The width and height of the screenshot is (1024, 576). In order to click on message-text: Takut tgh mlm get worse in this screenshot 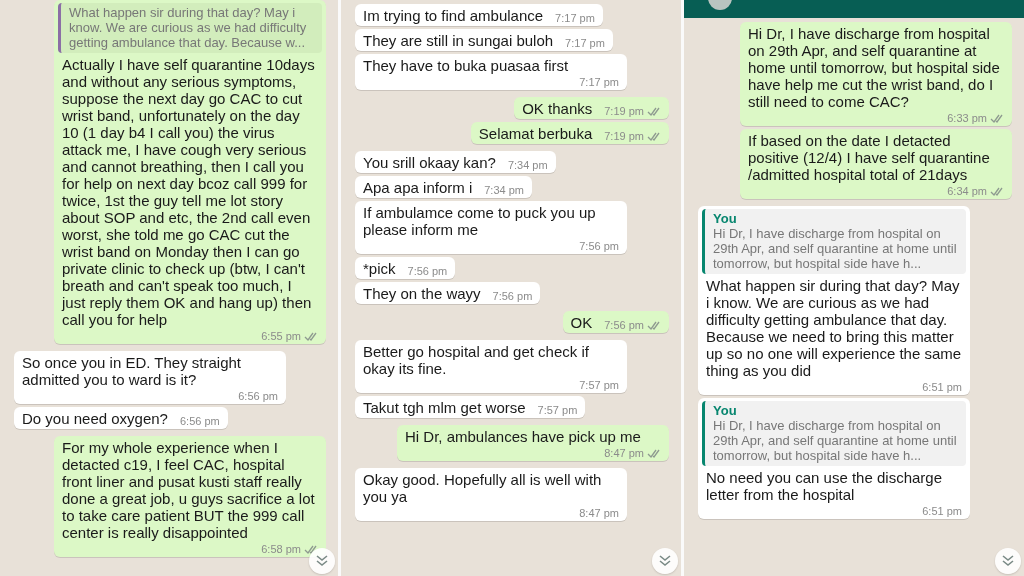, I will do `click(444, 407)`.